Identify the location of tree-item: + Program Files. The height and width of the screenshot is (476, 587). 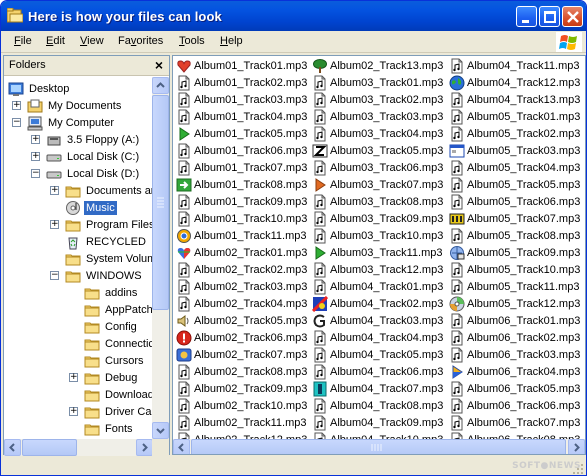
(101, 224).